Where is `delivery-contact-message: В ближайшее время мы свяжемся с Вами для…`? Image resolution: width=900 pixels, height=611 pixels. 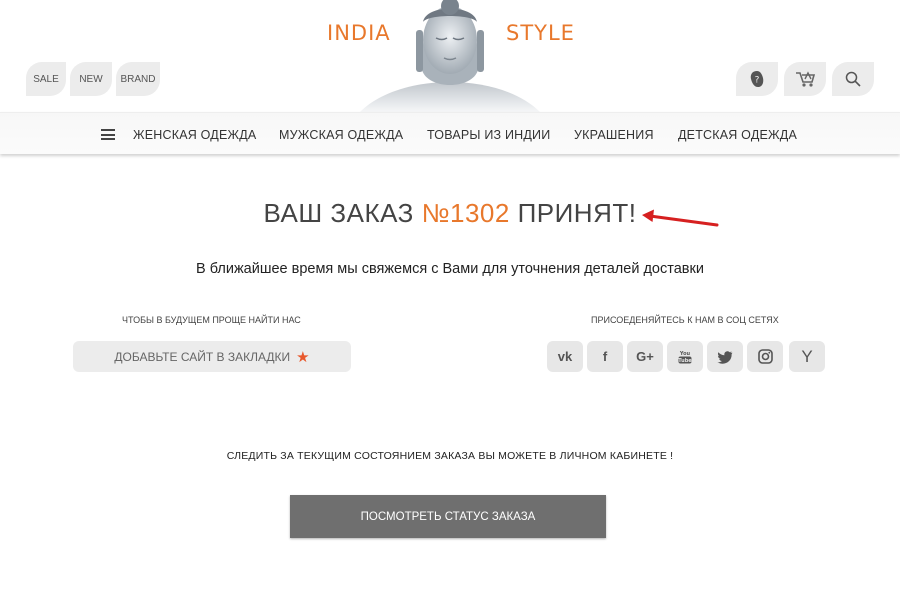 delivery-contact-message: В ближайшее время мы свяжемся с Вами для… is located at coordinates (450, 269).